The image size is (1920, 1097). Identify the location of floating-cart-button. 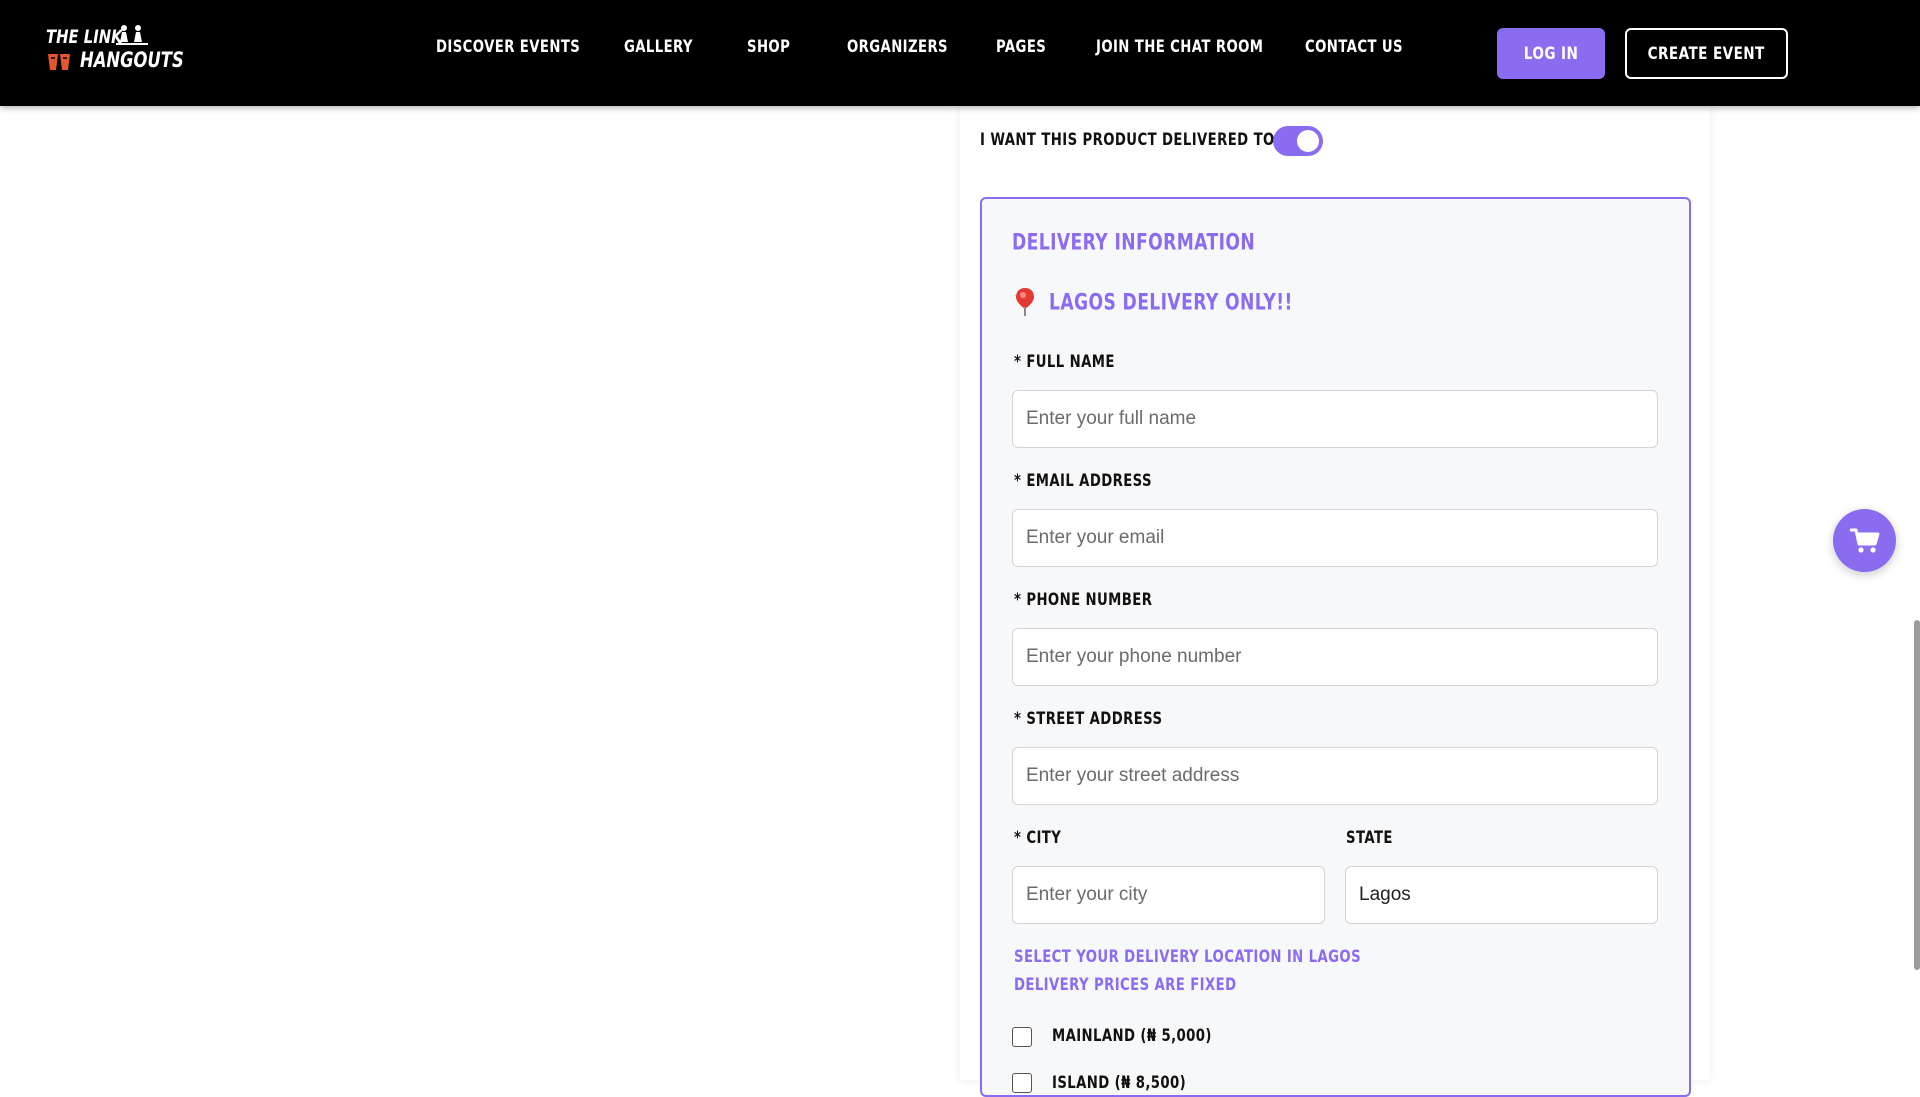
(1864, 540).